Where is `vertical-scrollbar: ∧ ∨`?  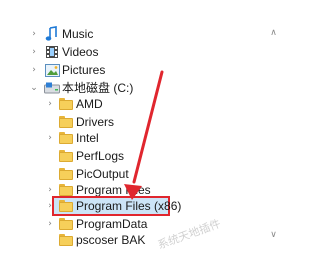
vertical-scrollbar: ∧ ∨ is located at coordinates (273, 124).